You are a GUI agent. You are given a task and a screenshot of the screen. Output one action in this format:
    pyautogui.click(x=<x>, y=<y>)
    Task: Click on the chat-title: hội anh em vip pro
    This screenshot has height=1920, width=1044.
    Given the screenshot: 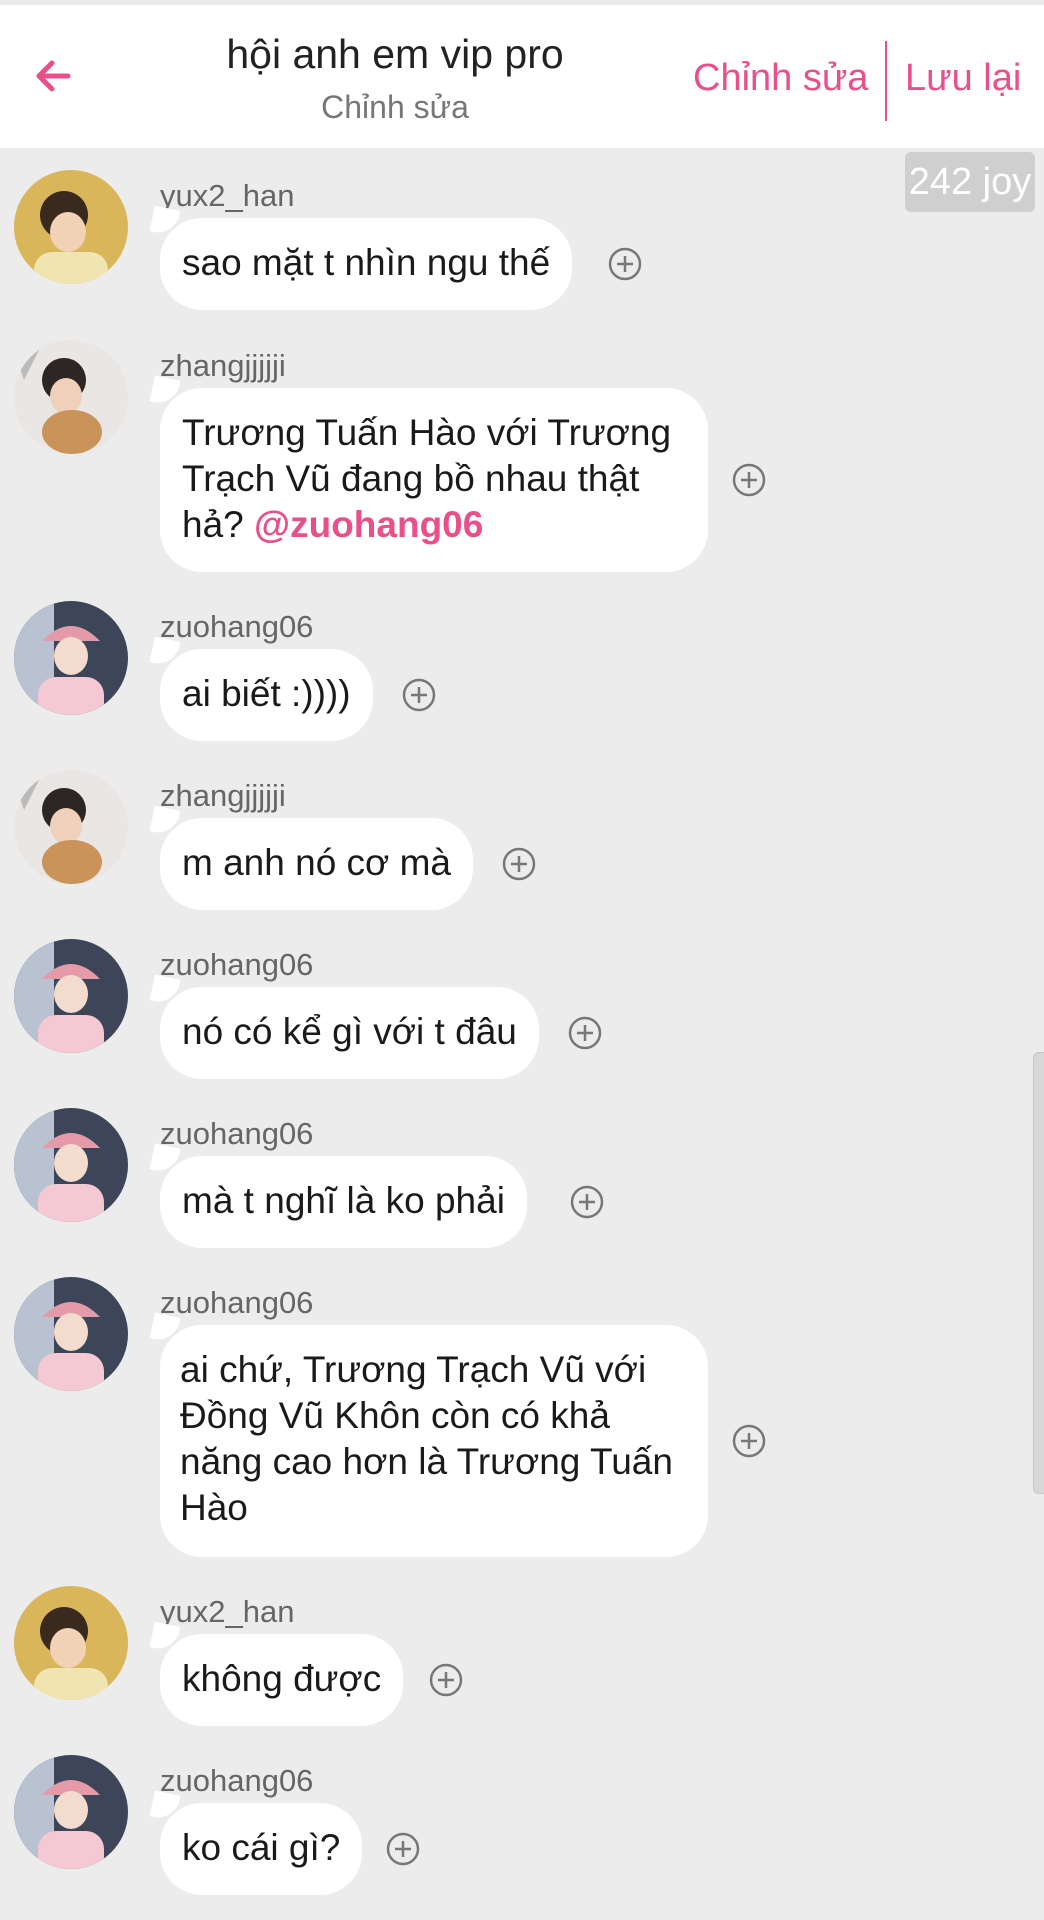 What is the action you would take?
    pyautogui.click(x=395, y=54)
    